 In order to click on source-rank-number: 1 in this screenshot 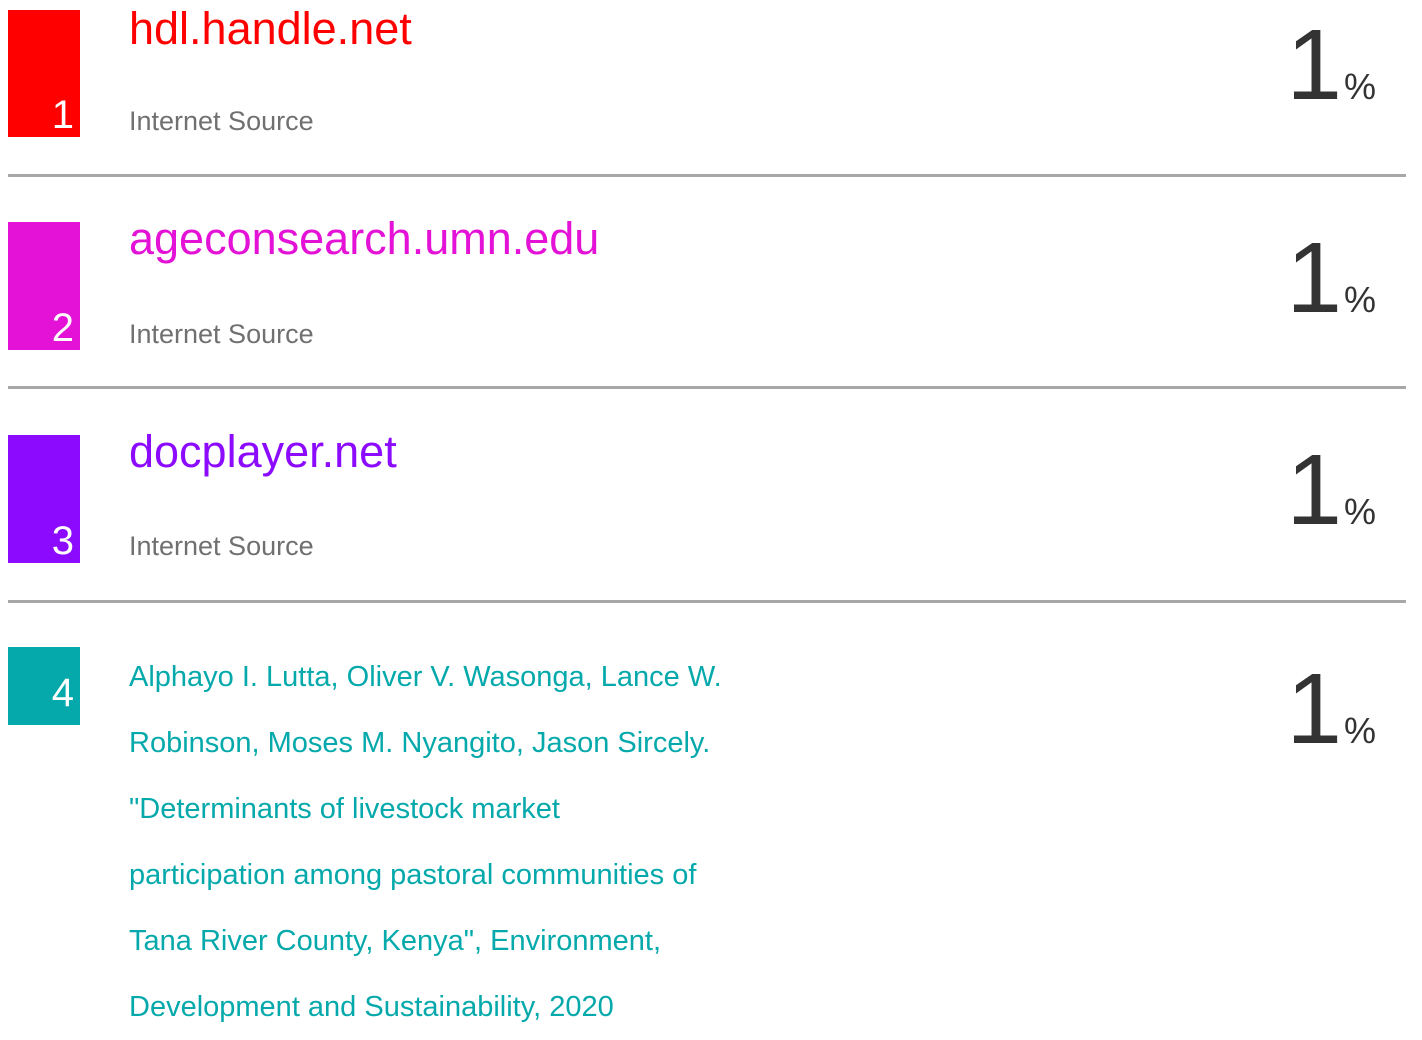, I will do `click(62, 115)`.